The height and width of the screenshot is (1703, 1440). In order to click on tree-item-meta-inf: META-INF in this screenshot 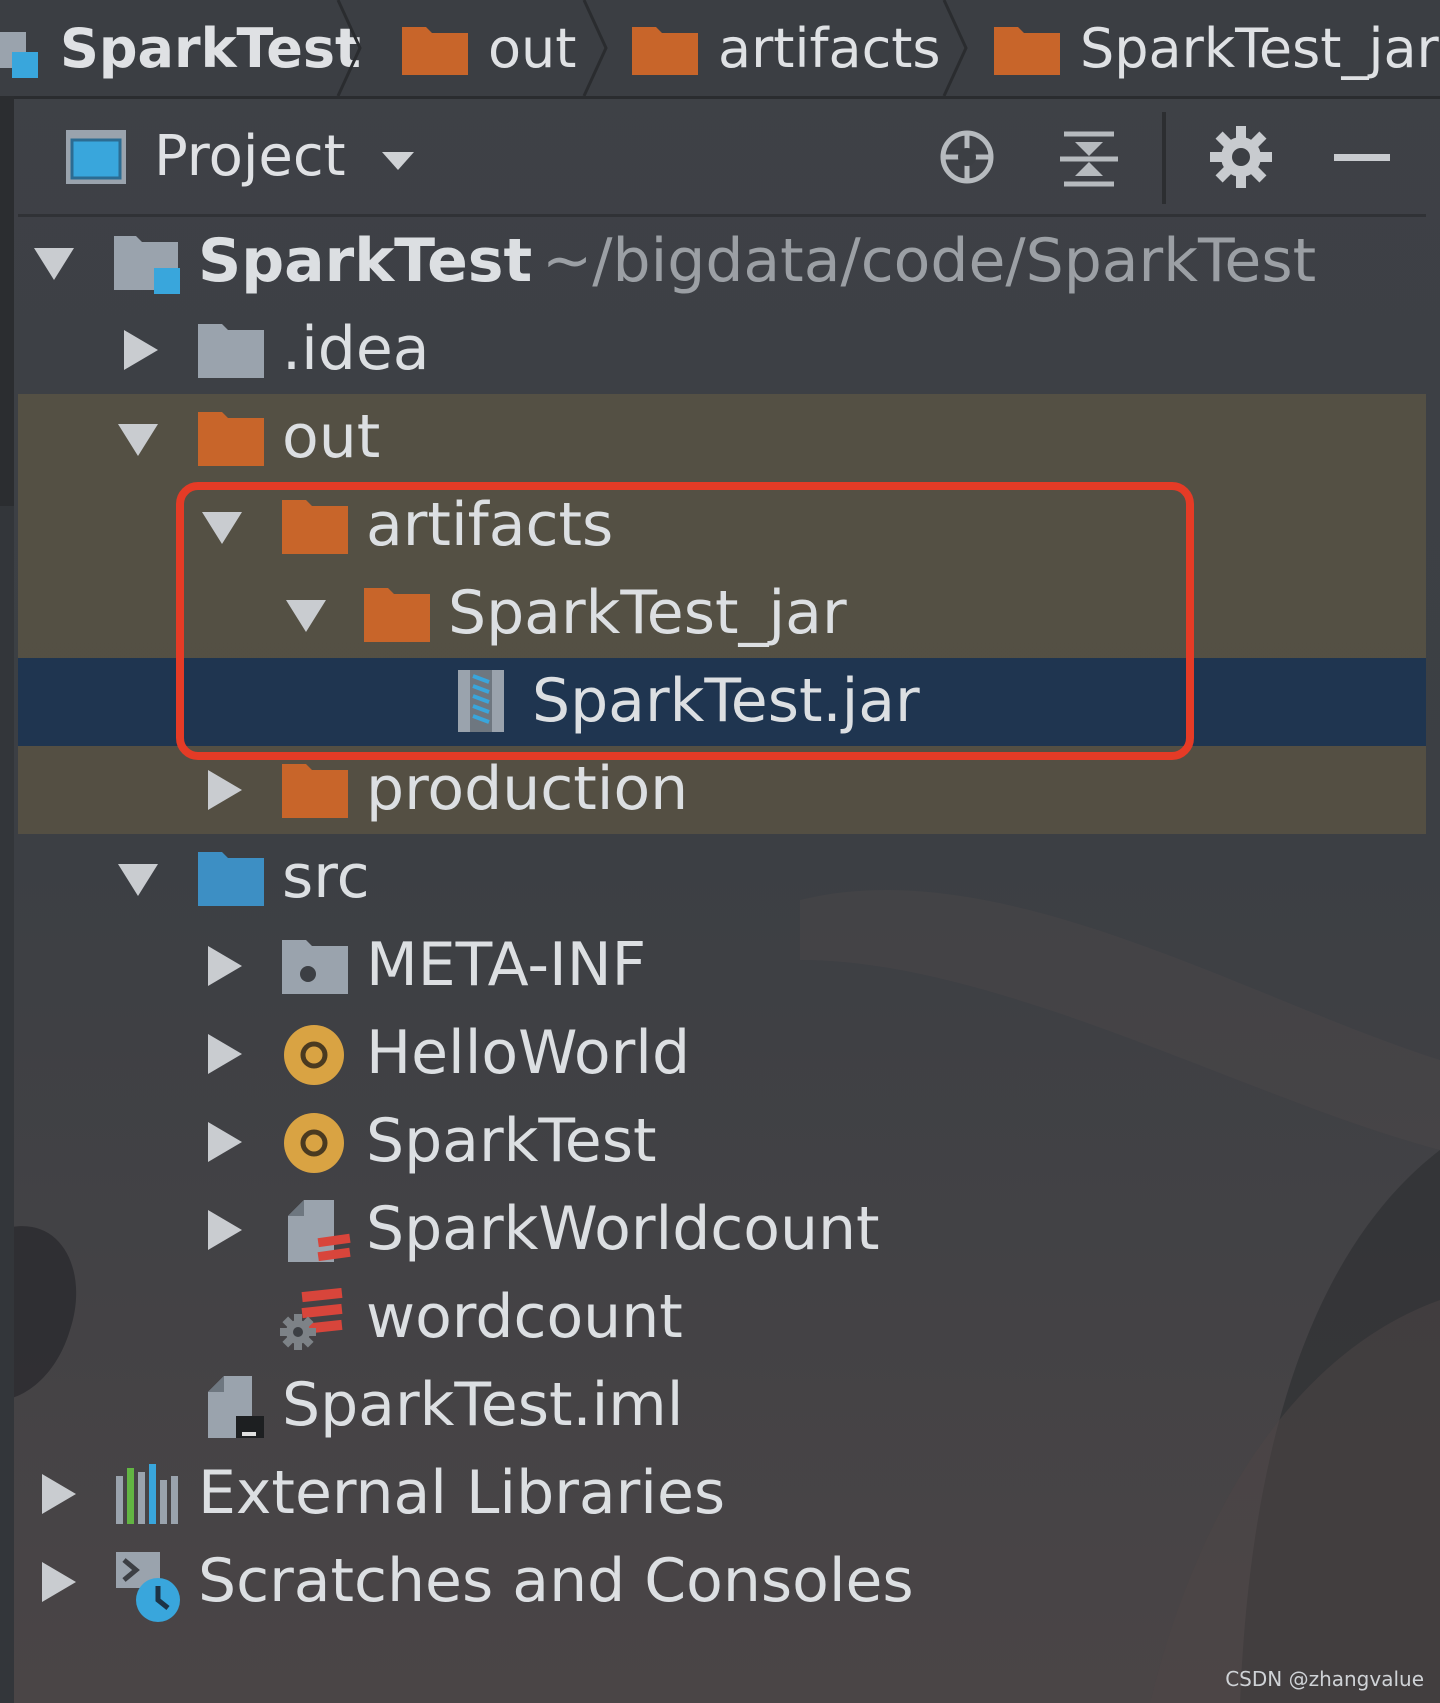, I will do `click(722, 966)`.